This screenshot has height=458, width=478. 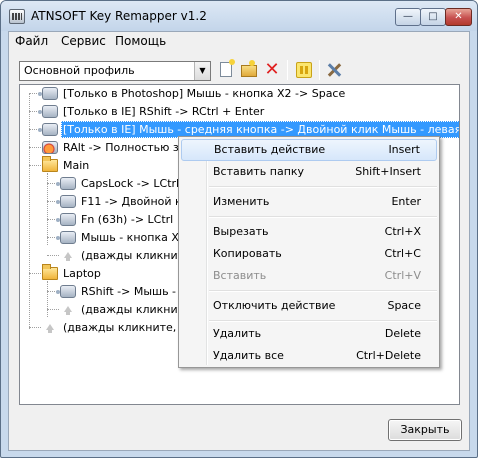 What do you see at coordinates (309, 356) in the screenshot?
I see `menu-delete-all: Удалить все Ctrl+Delete` at bounding box center [309, 356].